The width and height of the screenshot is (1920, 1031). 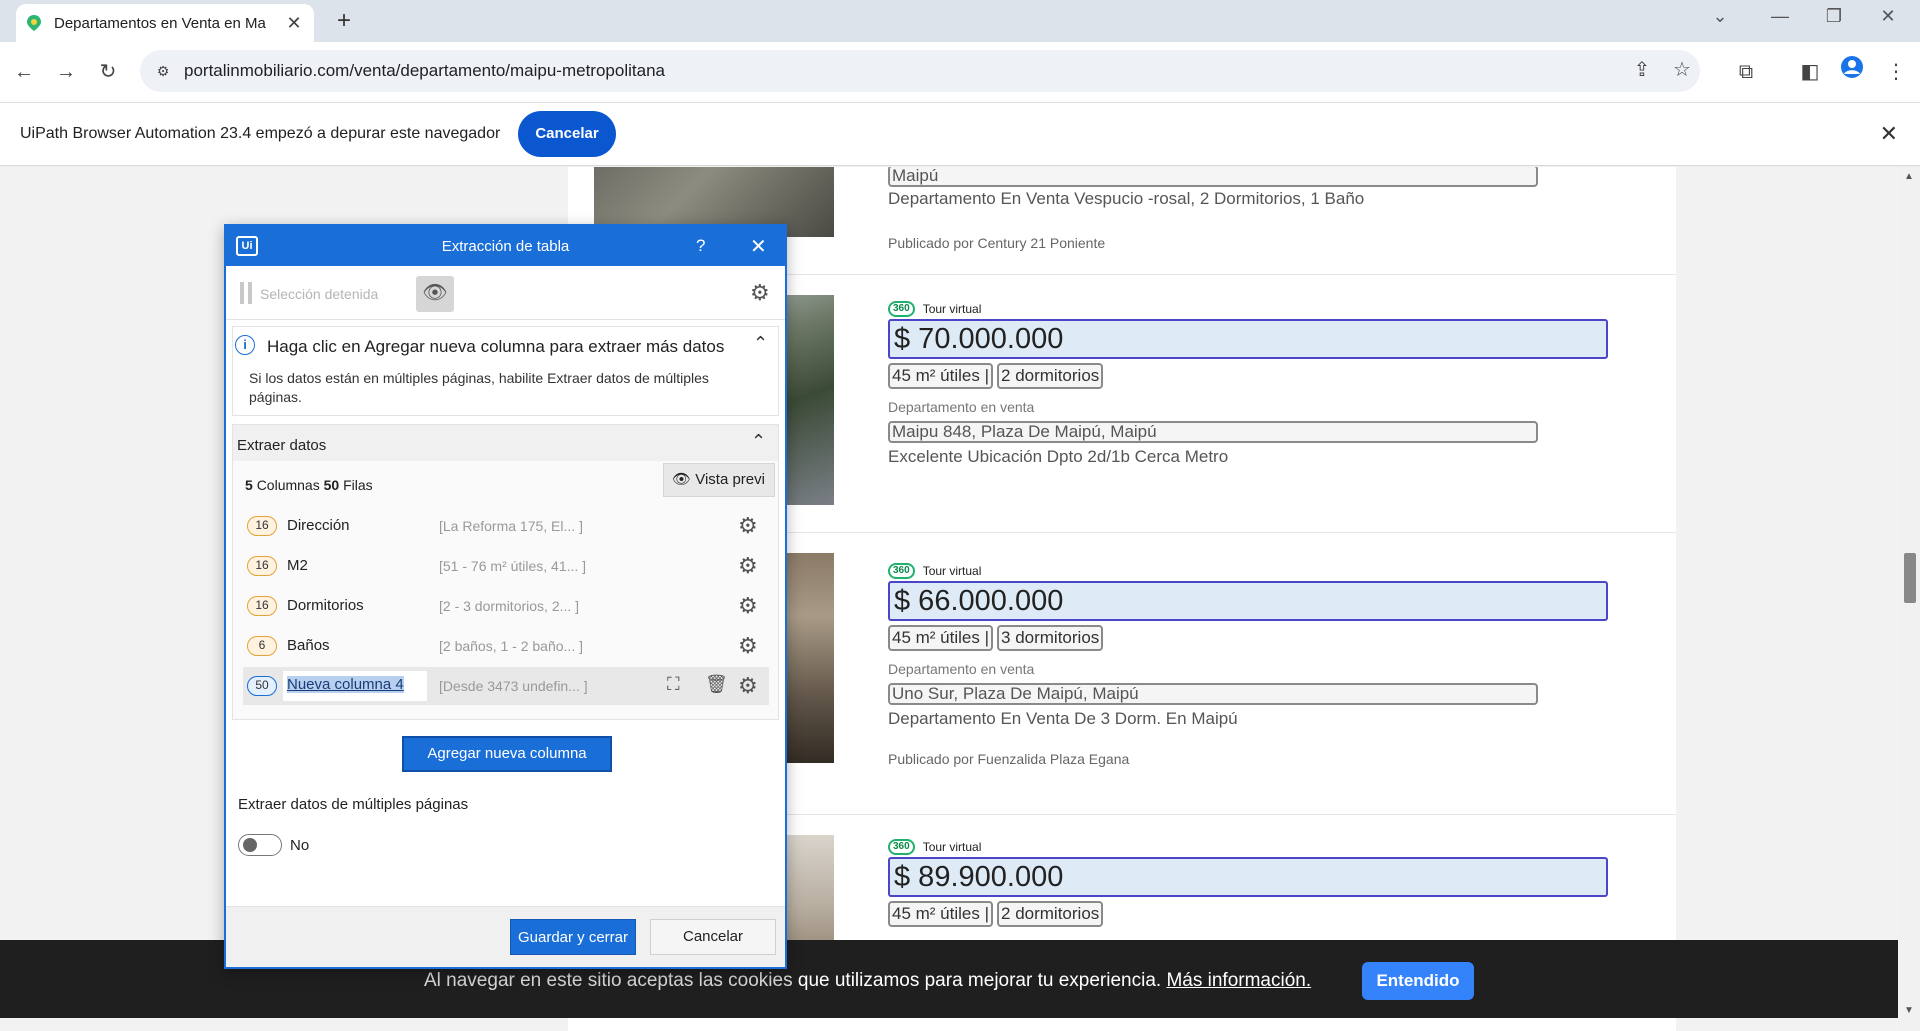 What do you see at coordinates (758, 246) in the screenshot?
I see `dialog-close-icon: ✕` at bounding box center [758, 246].